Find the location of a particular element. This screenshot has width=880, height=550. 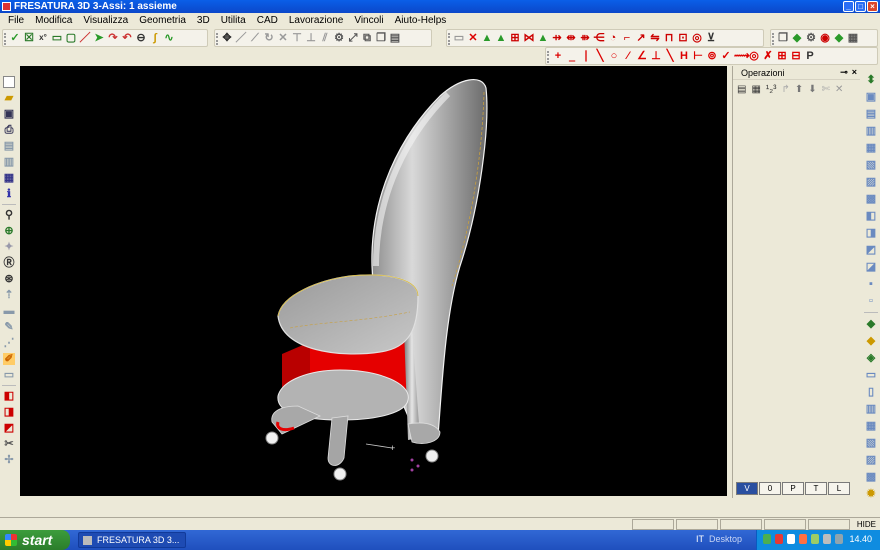

perpendicular-icon: ⊥ is located at coordinates (311, 38).